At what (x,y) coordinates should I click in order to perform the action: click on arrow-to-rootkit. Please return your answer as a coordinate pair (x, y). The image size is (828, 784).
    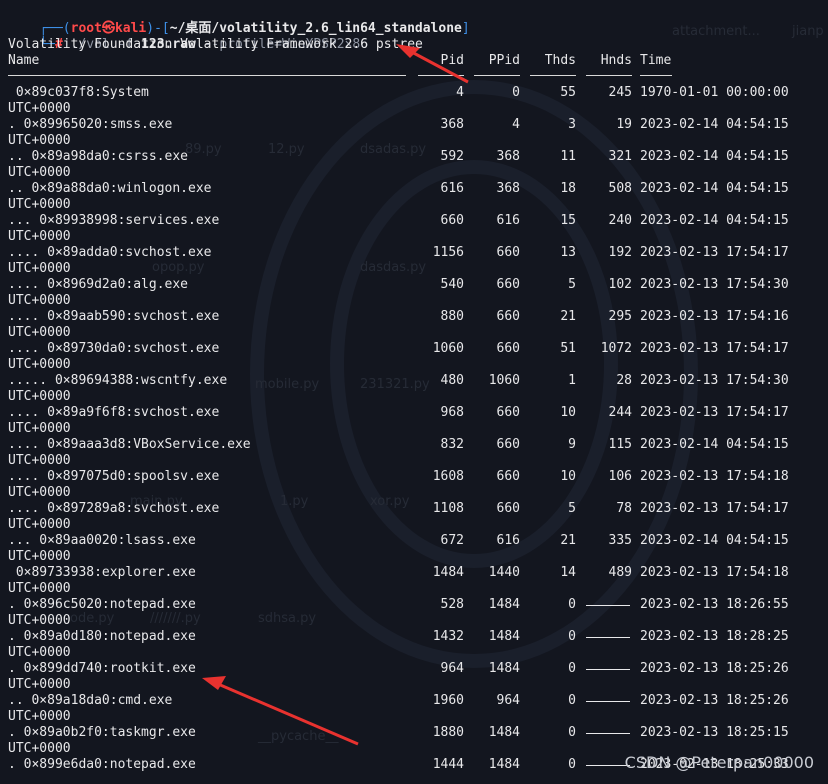
    Looking at the image, I should click on (288, 714).